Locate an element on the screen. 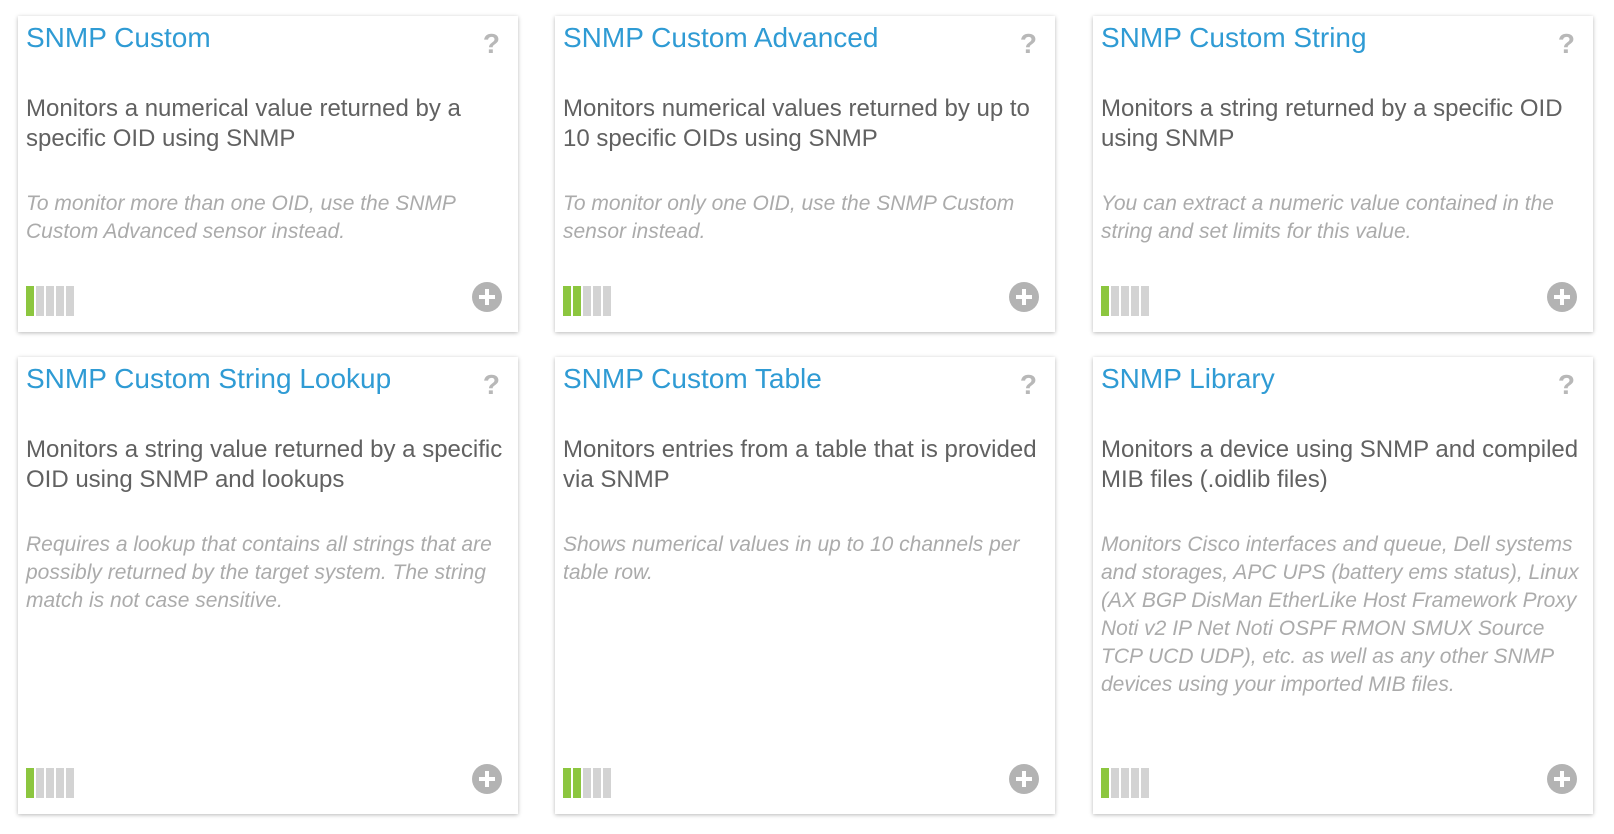 Image resolution: width=1614 pixels, height=834 pixels. sensor-title: SNMP Custom String Lookup is located at coordinates (208, 379).